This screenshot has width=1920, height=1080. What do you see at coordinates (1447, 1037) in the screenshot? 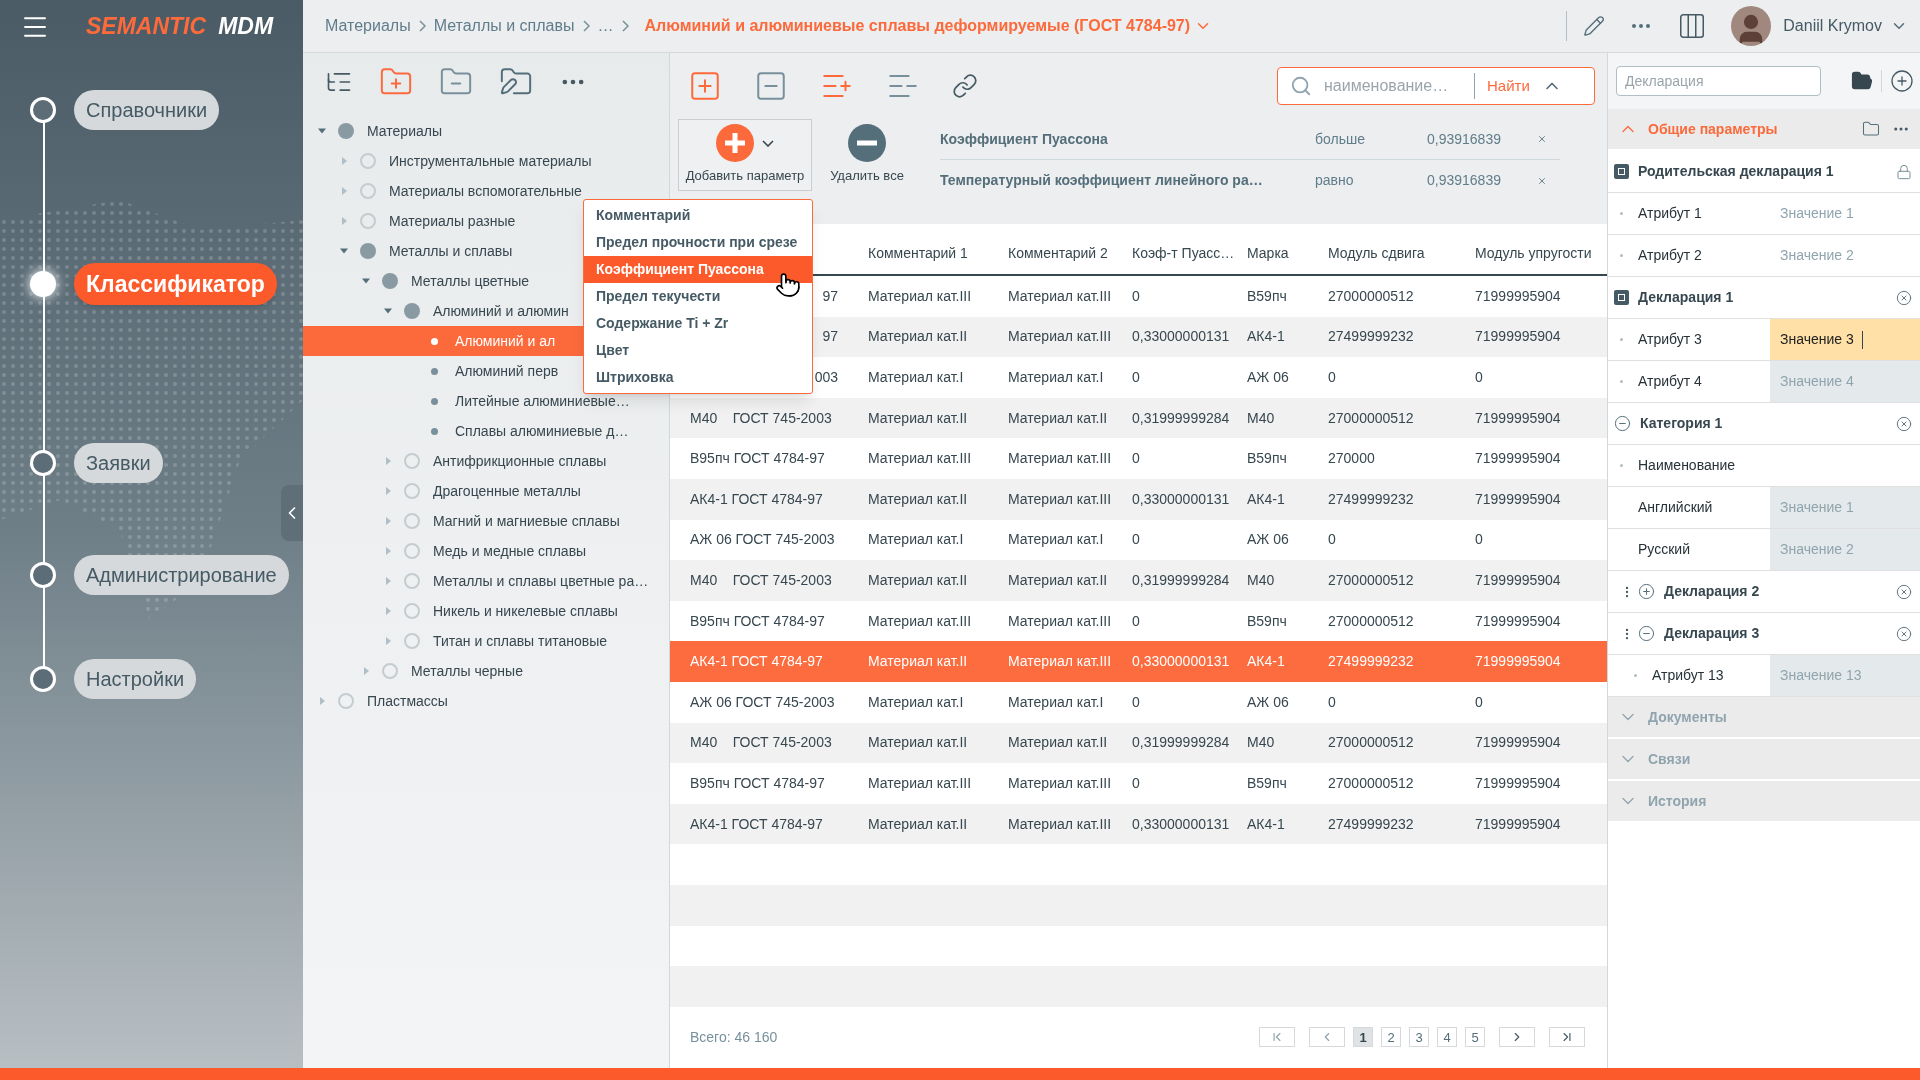
I see `page-button: 4` at bounding box center [1447, 1037].